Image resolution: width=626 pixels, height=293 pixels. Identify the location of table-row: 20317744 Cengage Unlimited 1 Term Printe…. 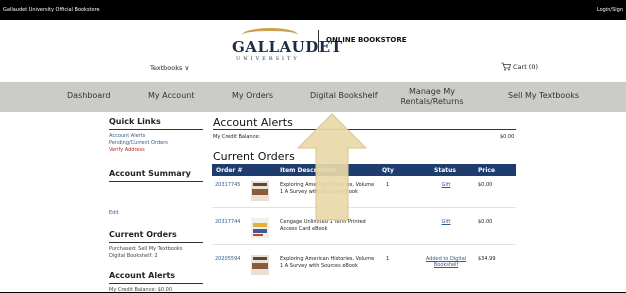
(364, 235).